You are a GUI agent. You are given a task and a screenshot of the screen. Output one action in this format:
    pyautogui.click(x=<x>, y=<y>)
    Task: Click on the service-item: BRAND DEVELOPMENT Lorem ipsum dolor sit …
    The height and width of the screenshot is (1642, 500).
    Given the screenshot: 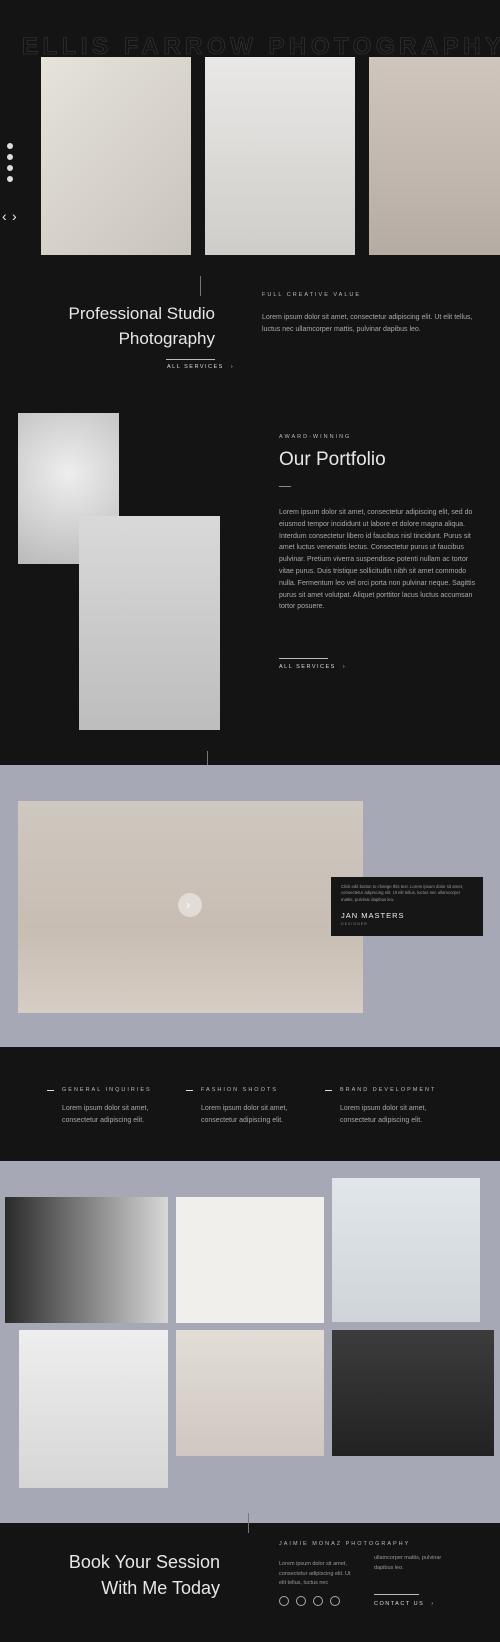 What is the action you would take?
    pyautogui.click(x=390, y=1107)
    